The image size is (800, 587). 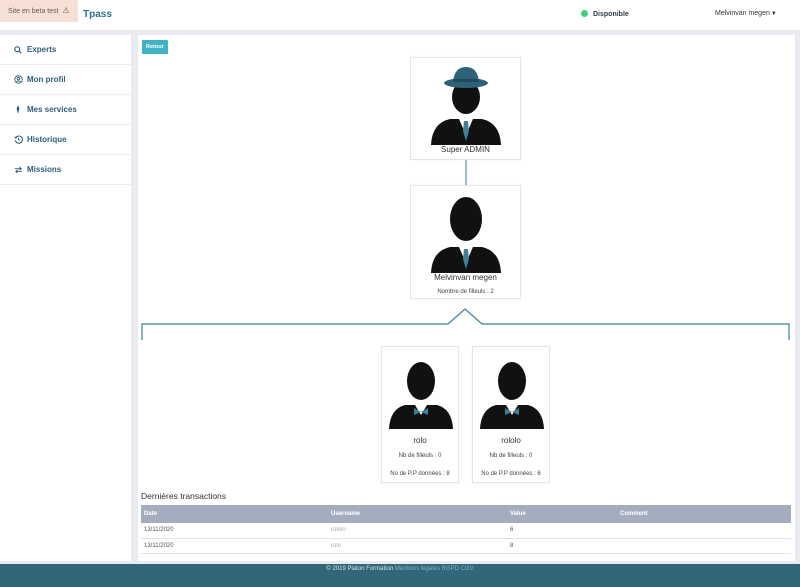 What do you see at coordinates (417, 546) in the screenshot?
I see `cell-username: rolo` at bounding box center [417, 546].